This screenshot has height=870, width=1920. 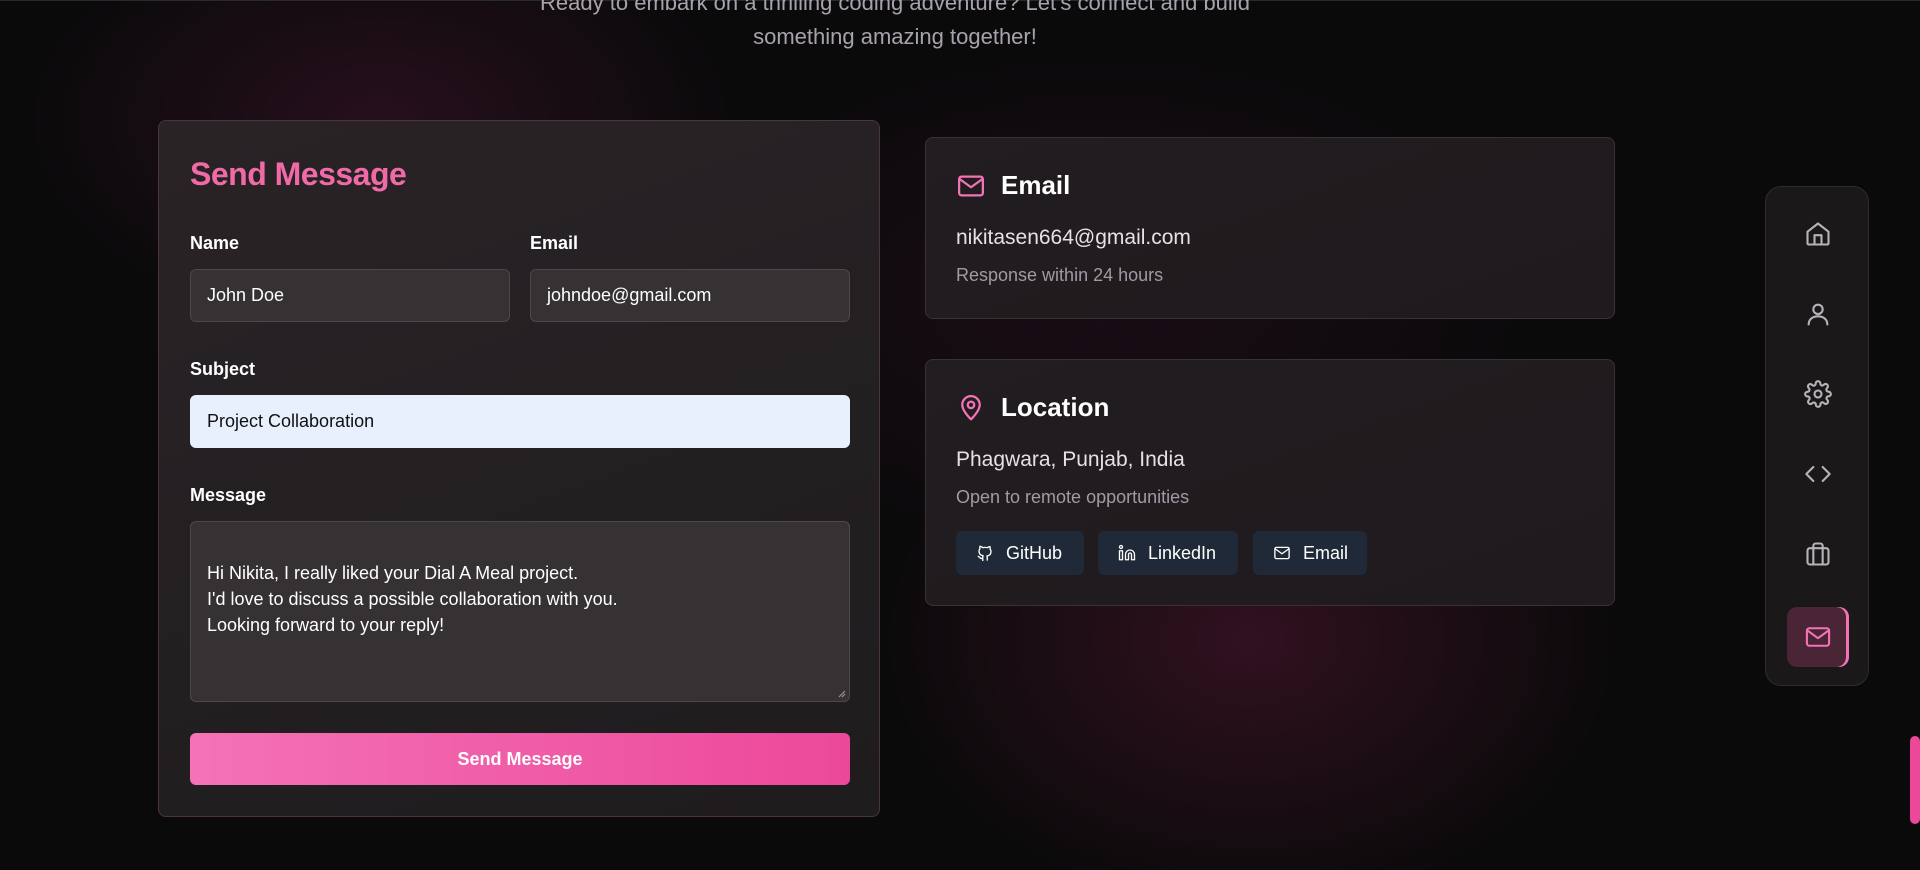 I want to click on github-button: GitHub, so click(x=1020, y=553).